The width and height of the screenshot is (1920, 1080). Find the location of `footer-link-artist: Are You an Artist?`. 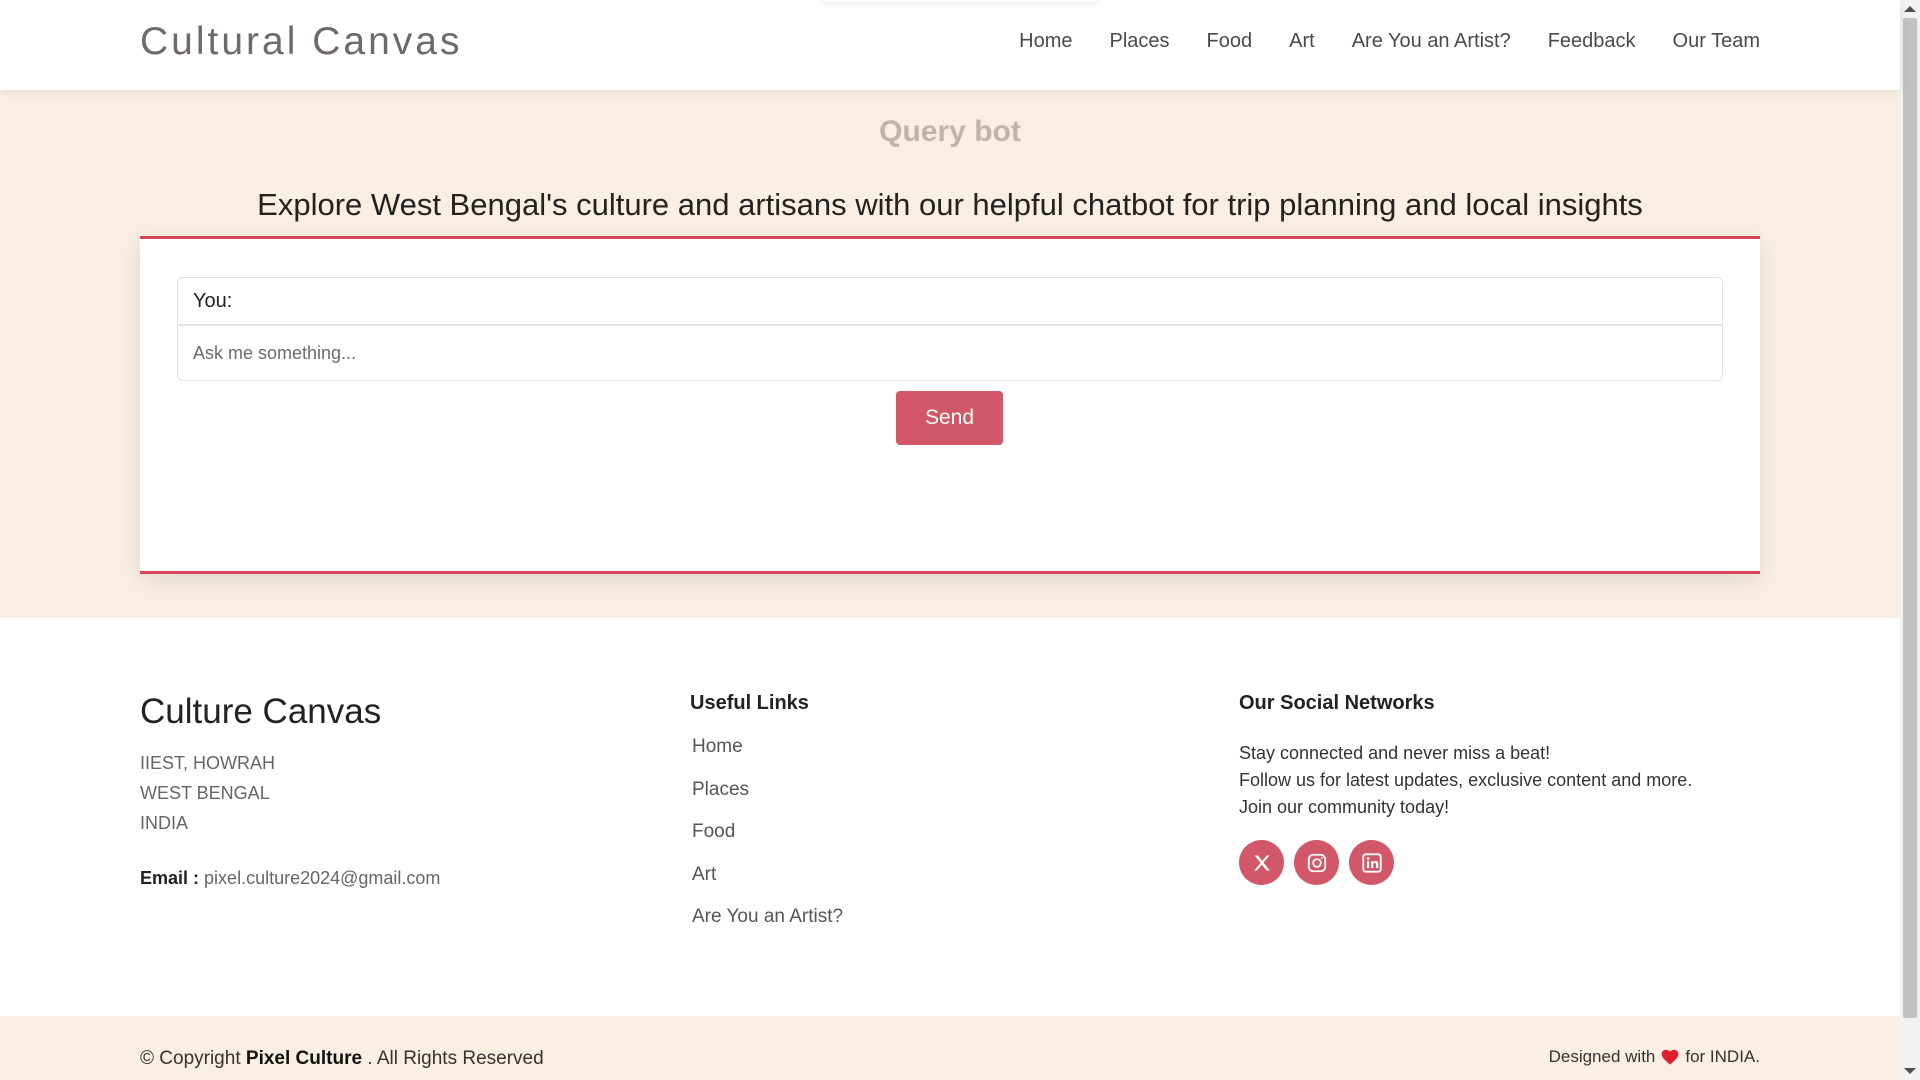

footer-link-artist: Are You an Artist? is located at coordinates (767, 916).